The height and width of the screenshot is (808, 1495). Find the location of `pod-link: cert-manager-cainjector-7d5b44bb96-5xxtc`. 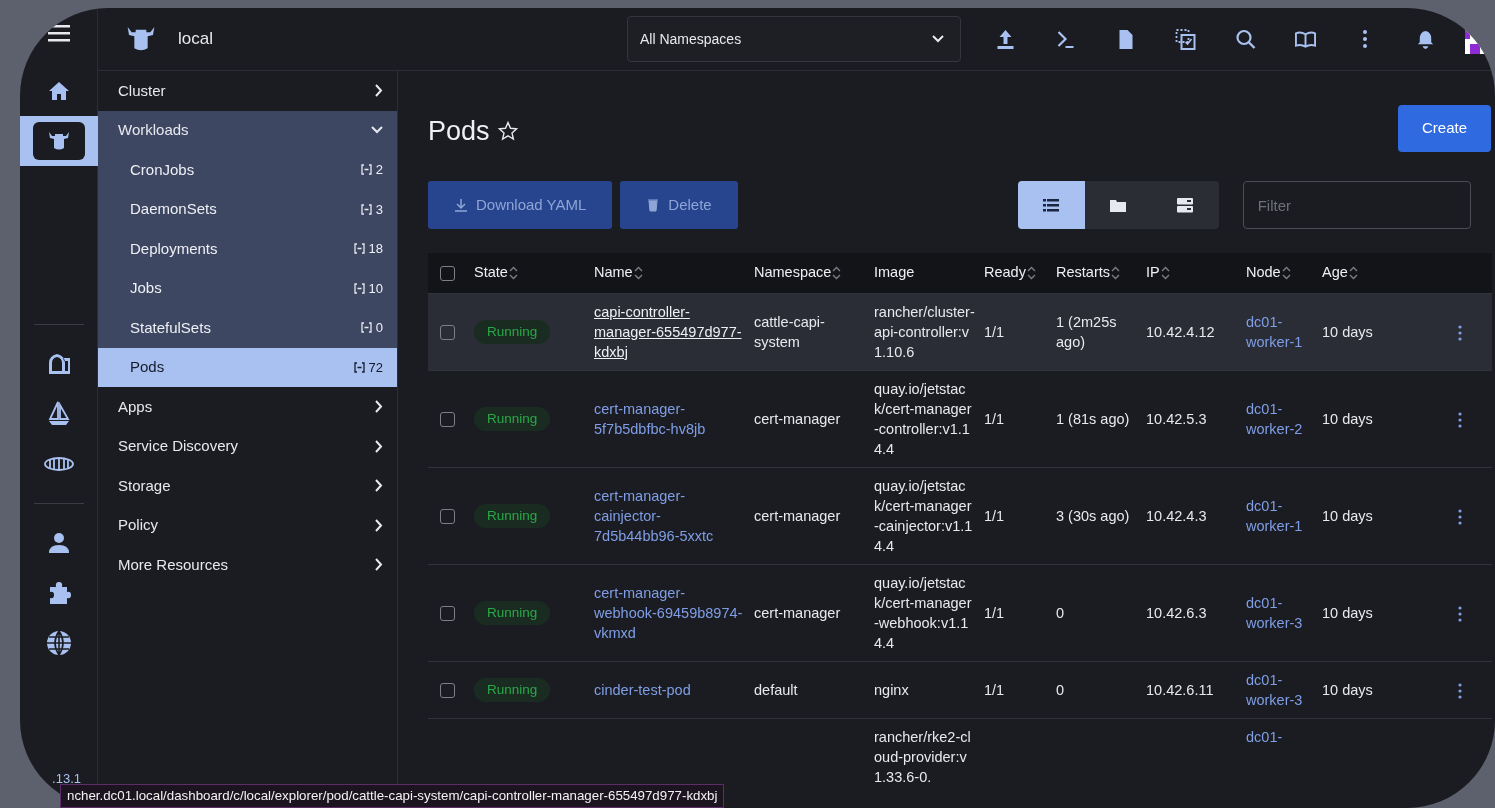

pod-link: cert-manager-cainjector-7d5b44bb96-5xxtc is located at coordinates (670, 515).